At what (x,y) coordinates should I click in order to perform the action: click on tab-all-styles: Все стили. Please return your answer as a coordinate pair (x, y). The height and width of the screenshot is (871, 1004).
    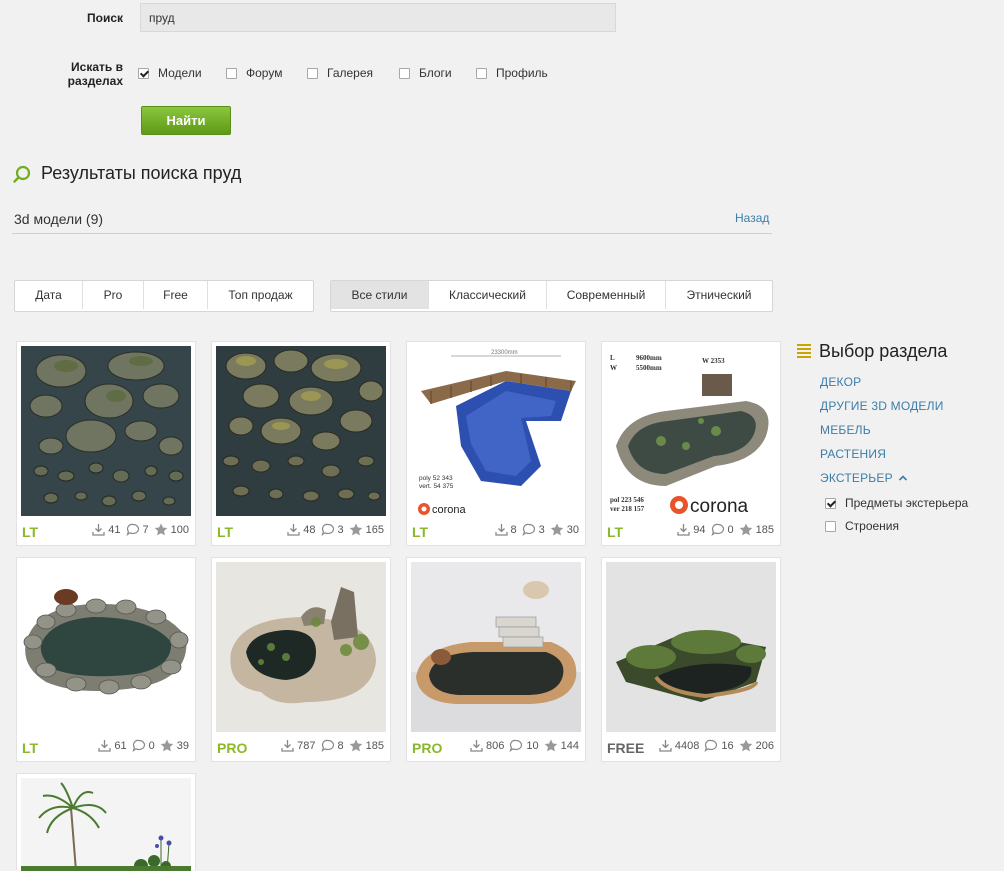
    Looking at the image, I should click on (379, 295).